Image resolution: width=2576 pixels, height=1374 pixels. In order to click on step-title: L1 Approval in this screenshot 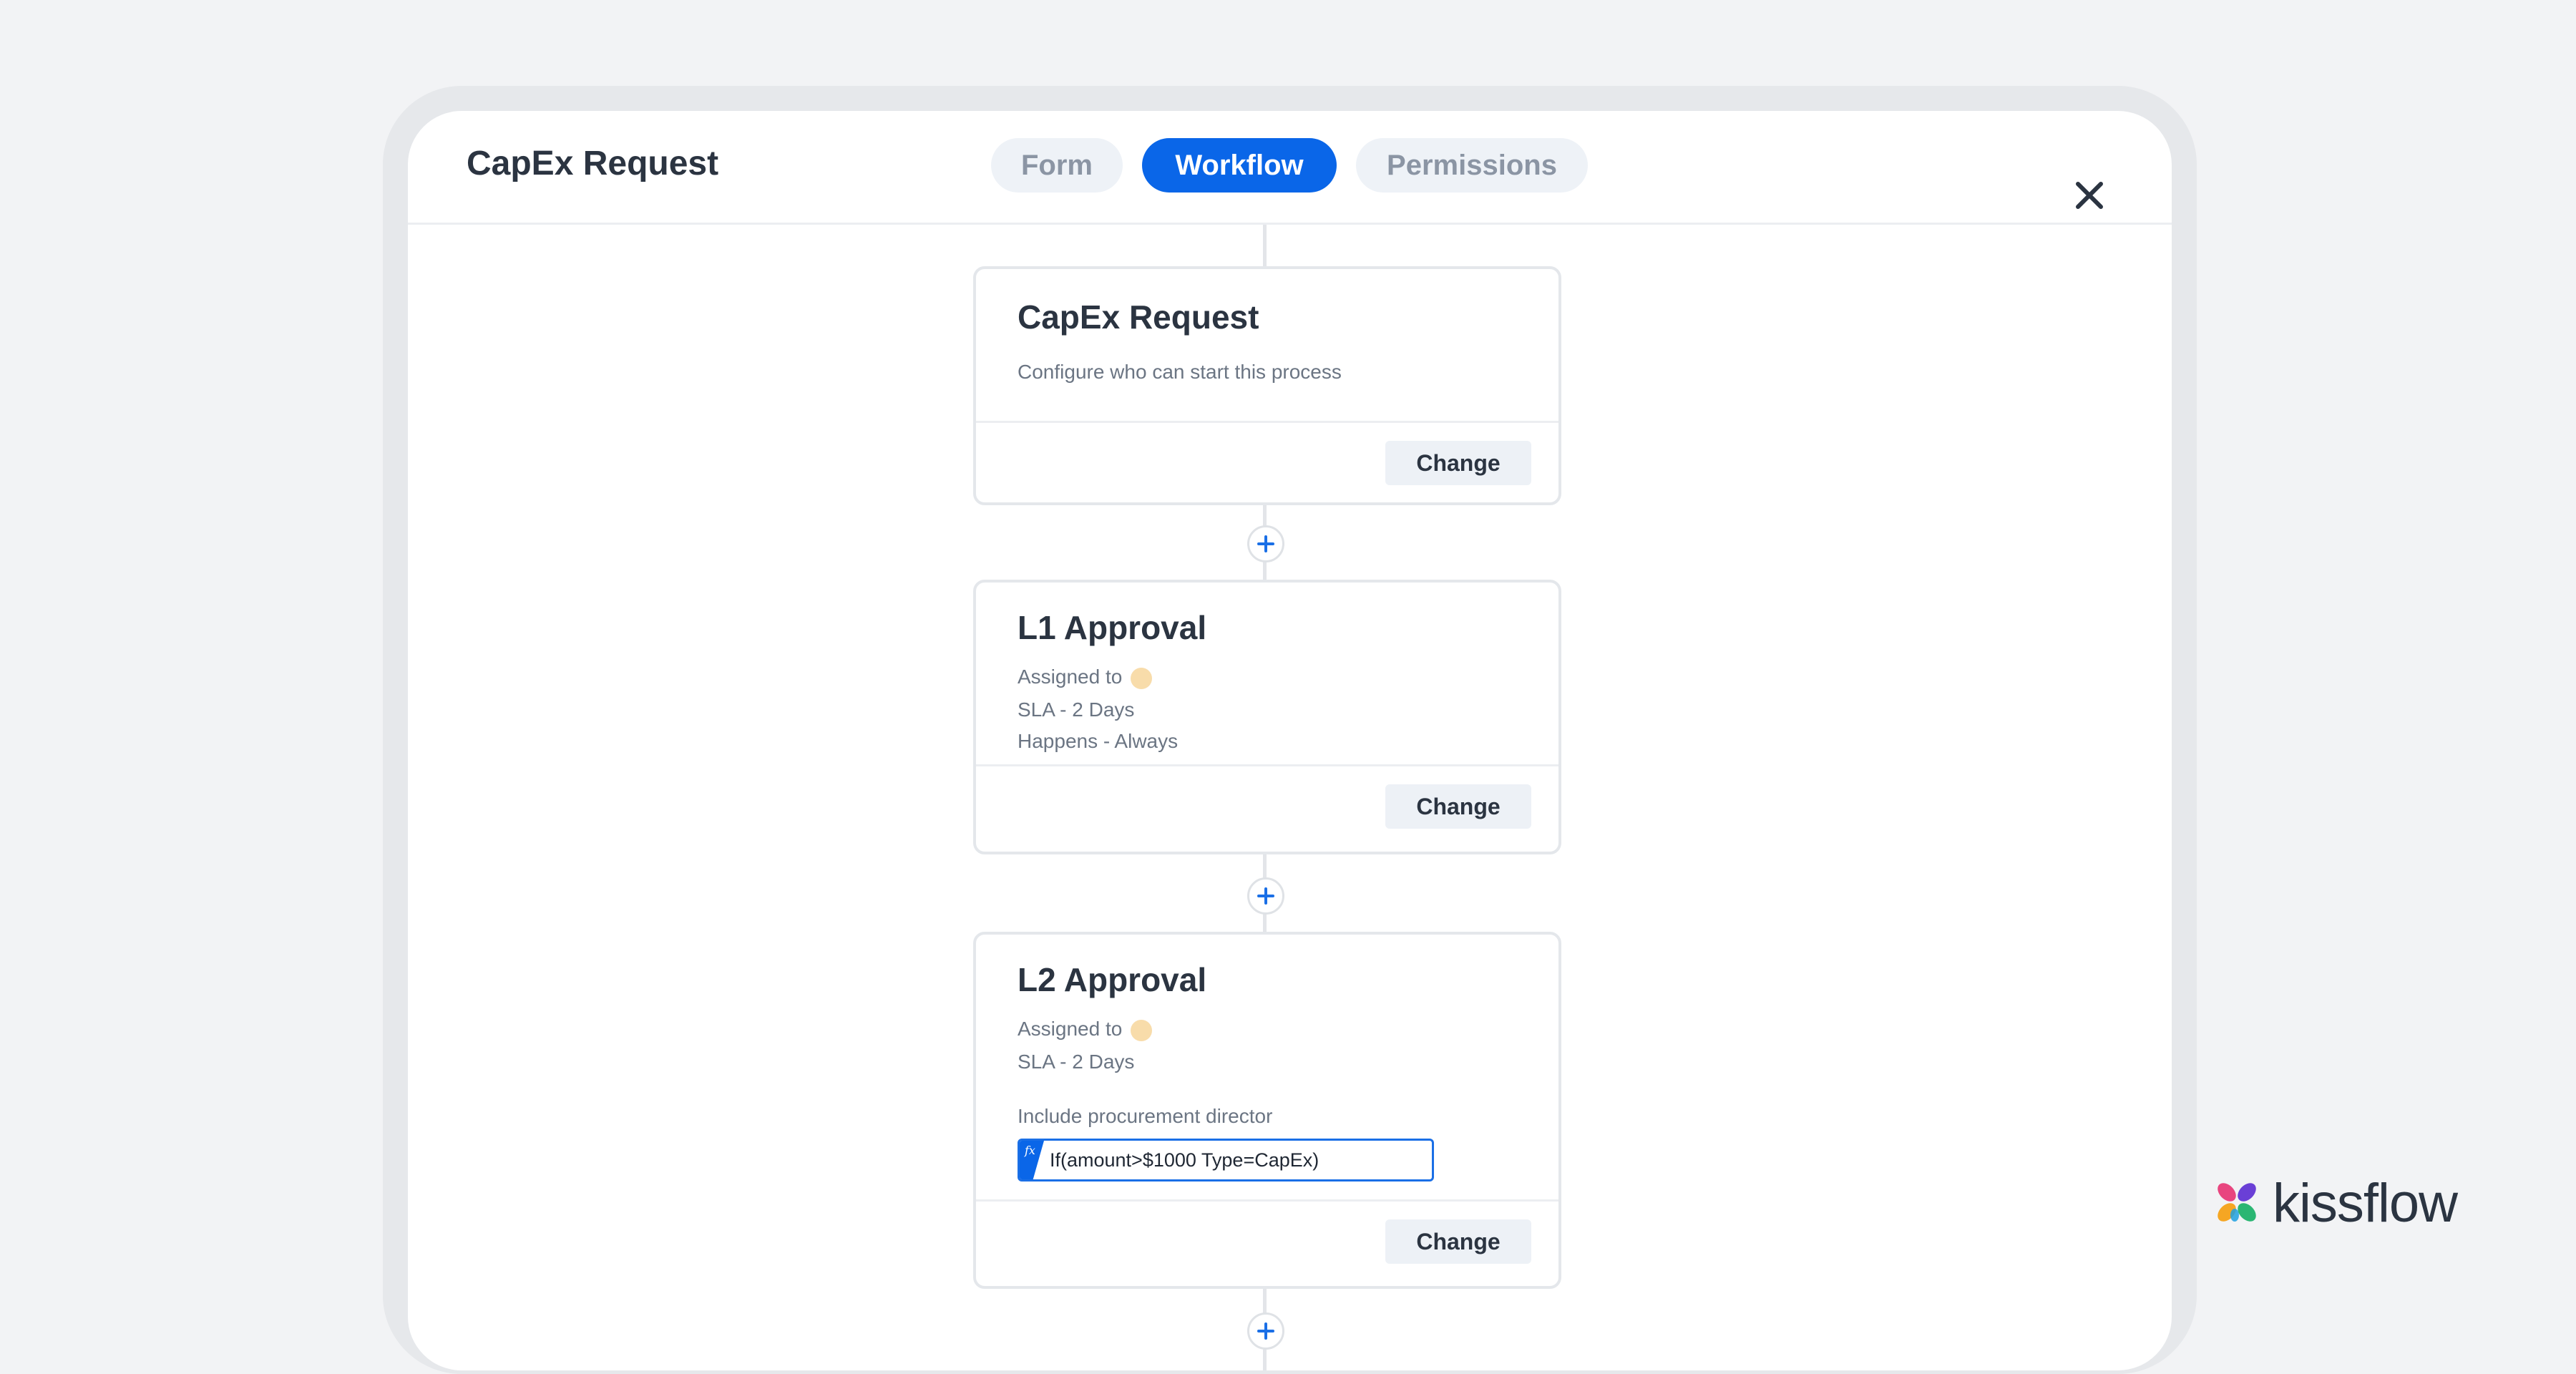, I will do `click(1112, 627)`.